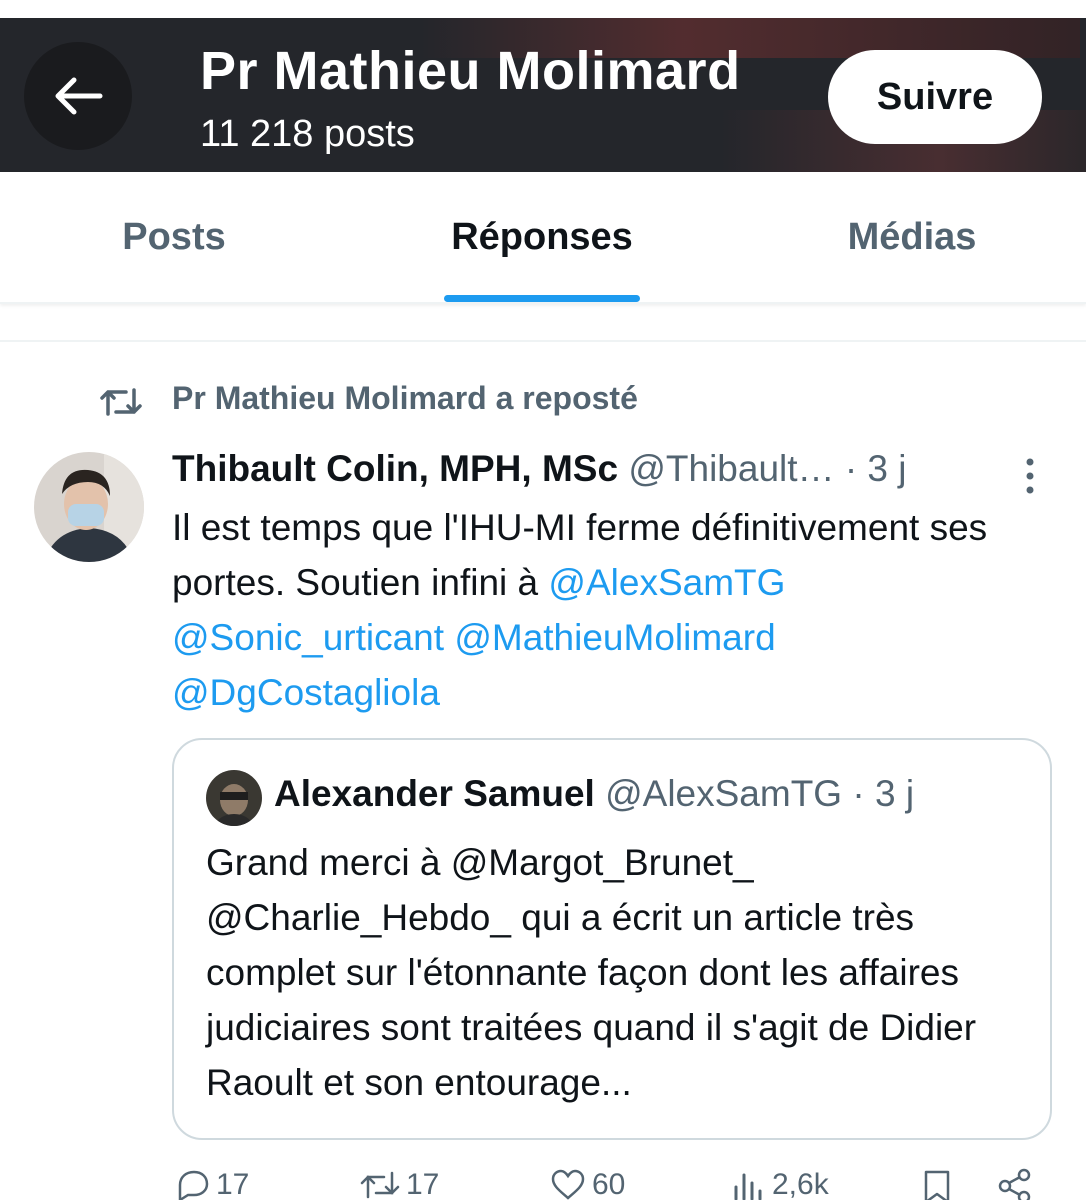  What do you see at coordinates (543, 341) in the screenshot?
I see `divider` at bounding box center [543, 341].